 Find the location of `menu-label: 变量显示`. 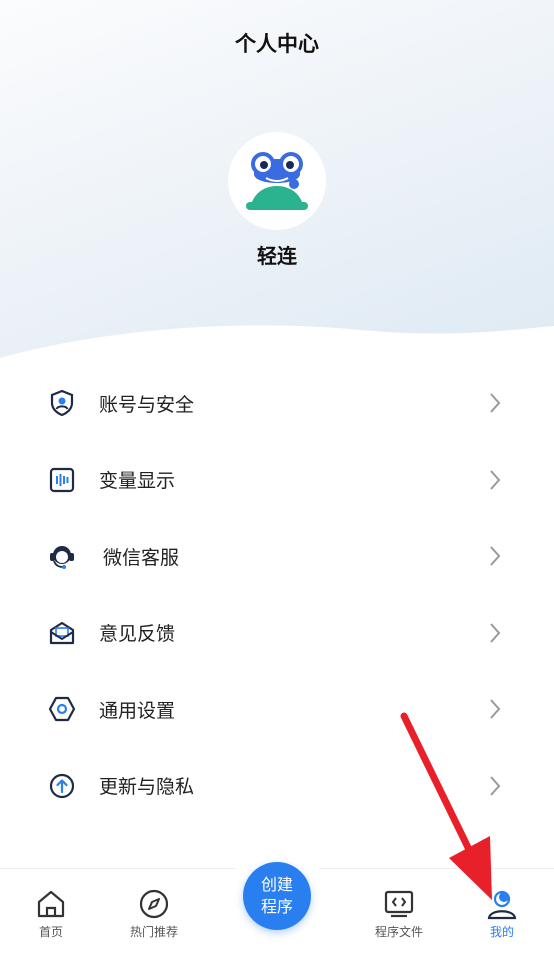

menu-label: 变量显示 is located at coordinates (137, 481).